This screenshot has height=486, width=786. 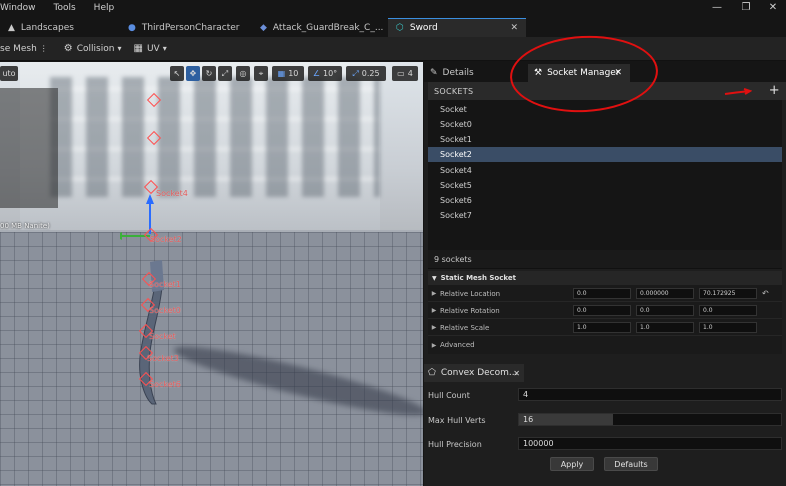 I want to click on translate-tool-icon: ✥, so click(x=193, y=73).